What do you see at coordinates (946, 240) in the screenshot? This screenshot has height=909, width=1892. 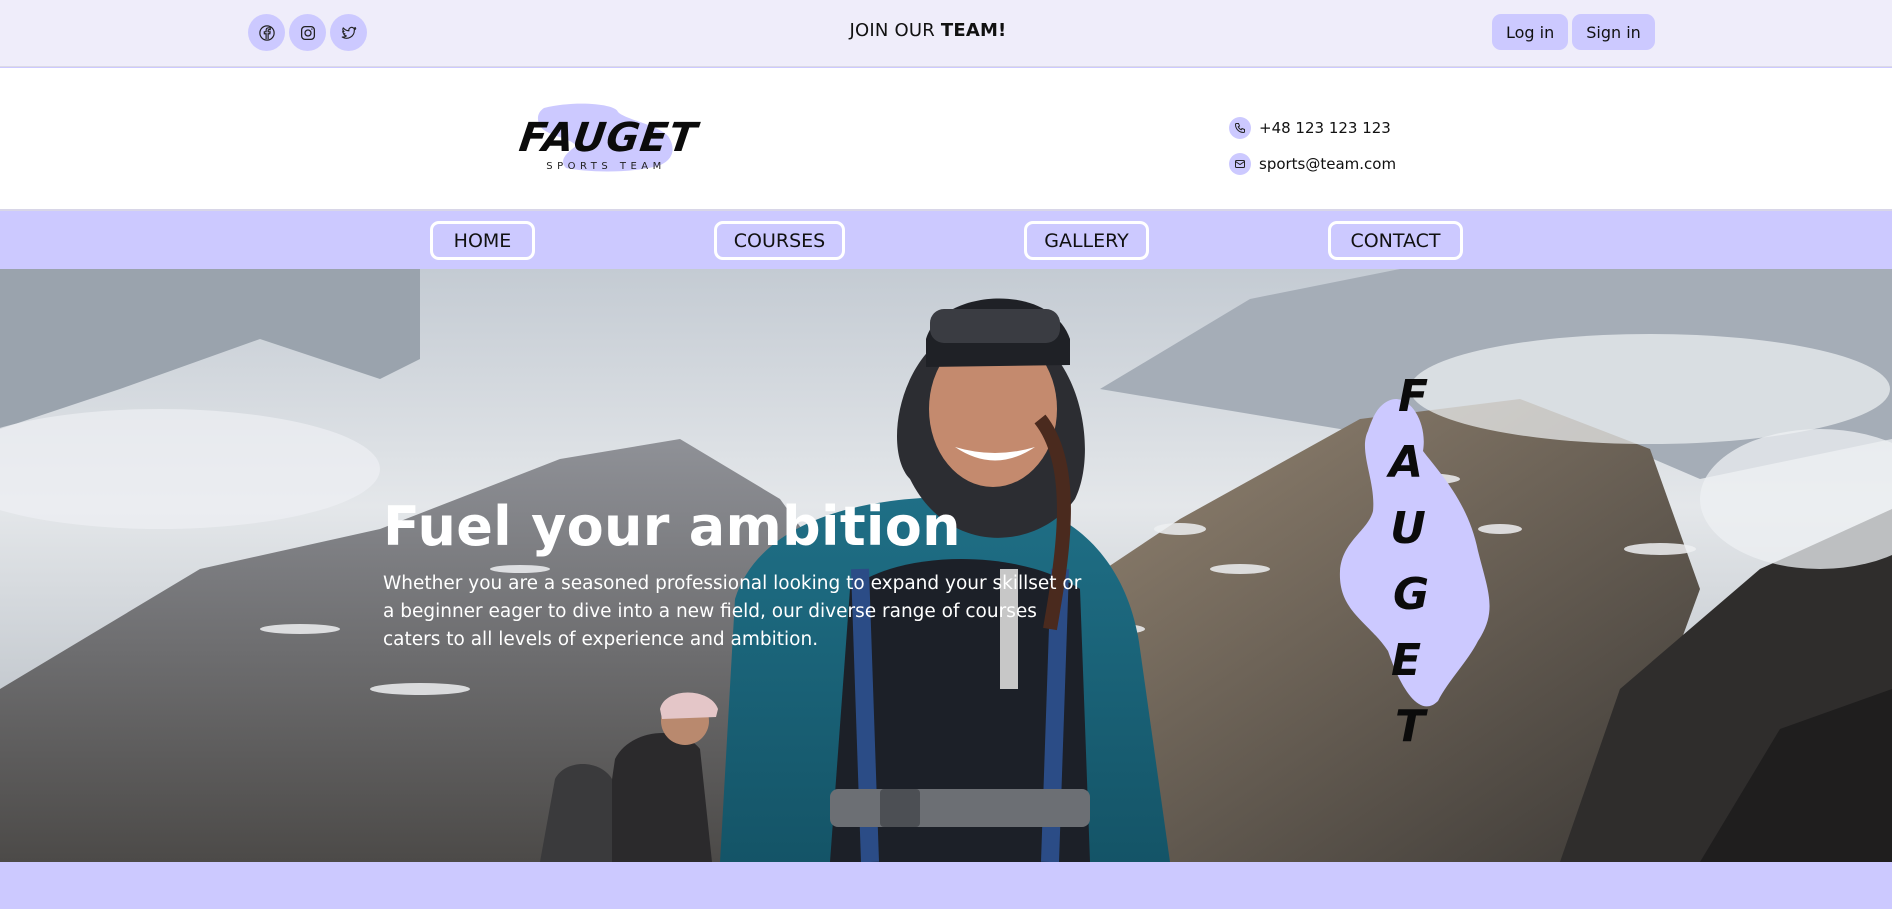 I see `main-nav: HOME COURSES GALLERY CONTACT` at bounding box center [946, 240].